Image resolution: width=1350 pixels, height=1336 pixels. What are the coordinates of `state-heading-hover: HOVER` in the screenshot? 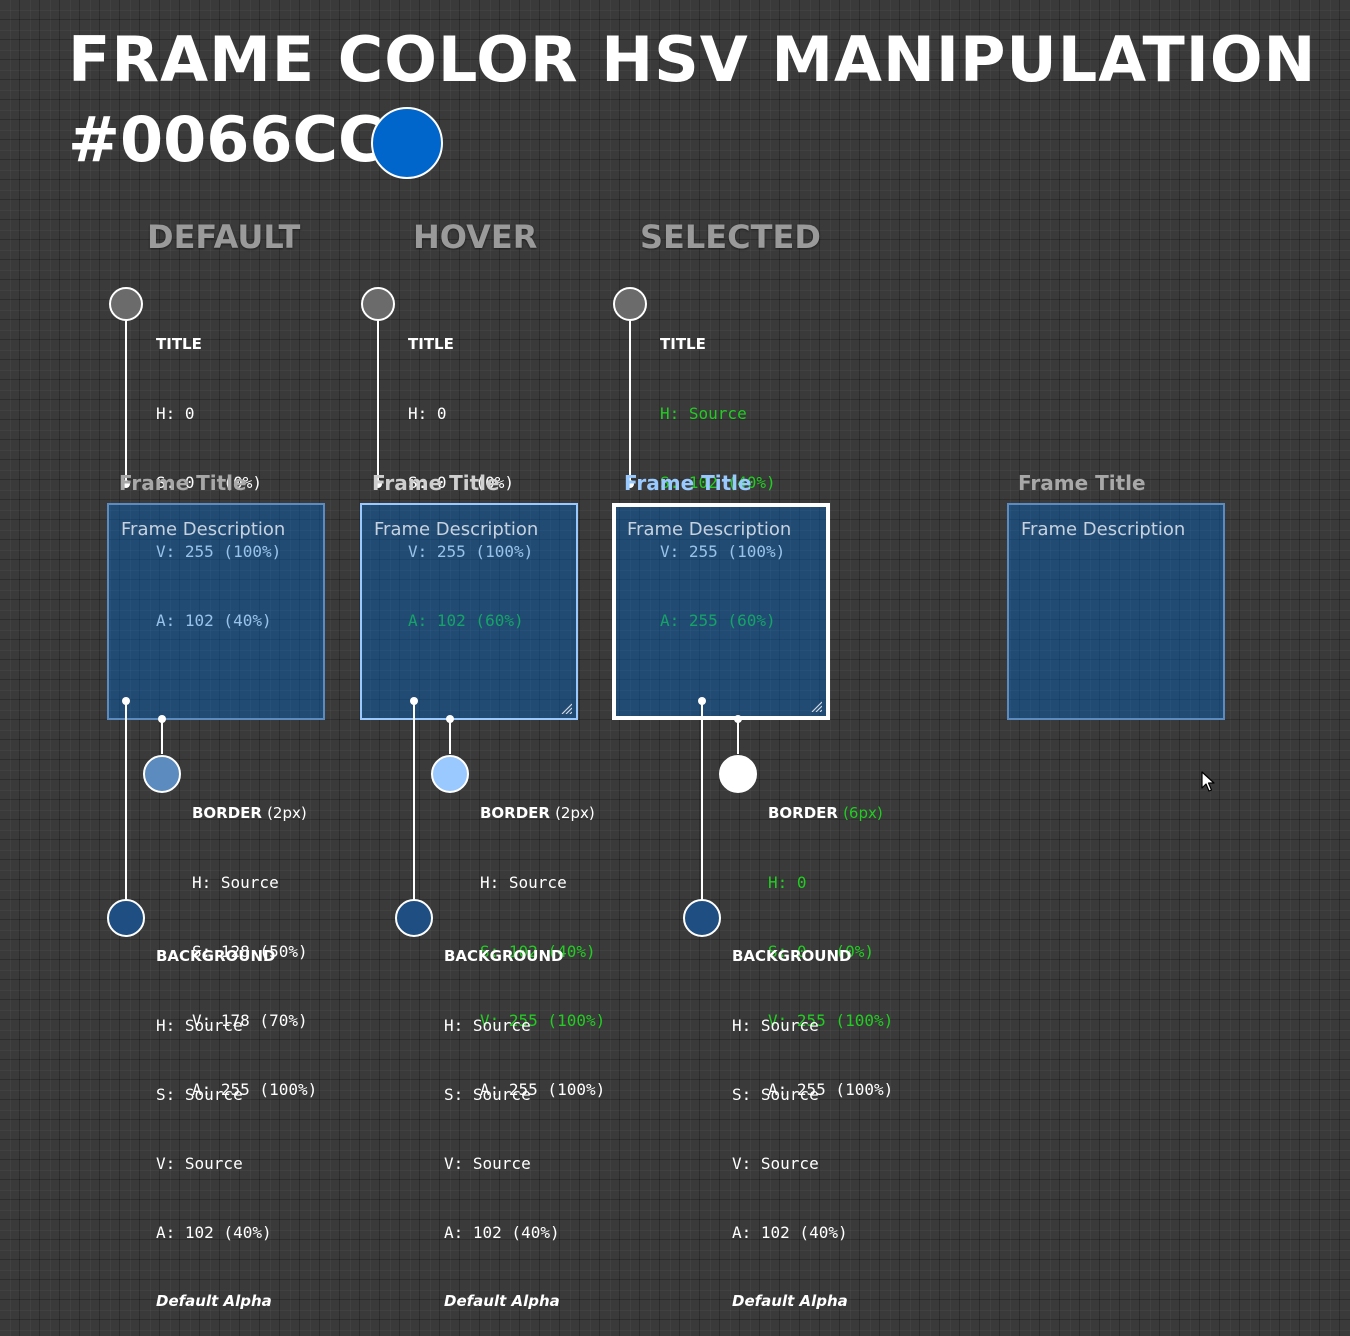 It's located at (475, 237).